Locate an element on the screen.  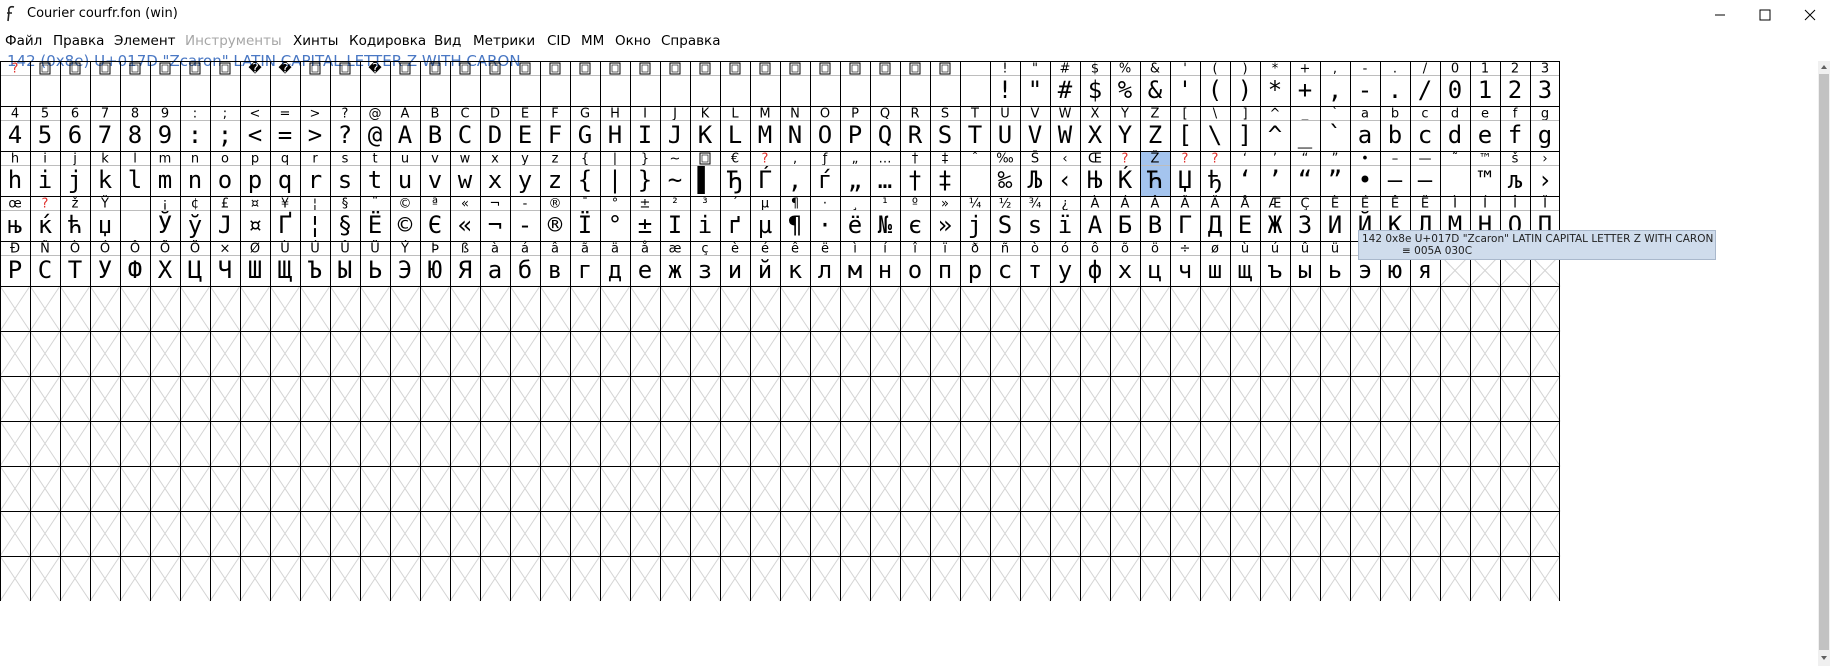
glyph-cell: ™™ is located at coordinates (1485, 173).